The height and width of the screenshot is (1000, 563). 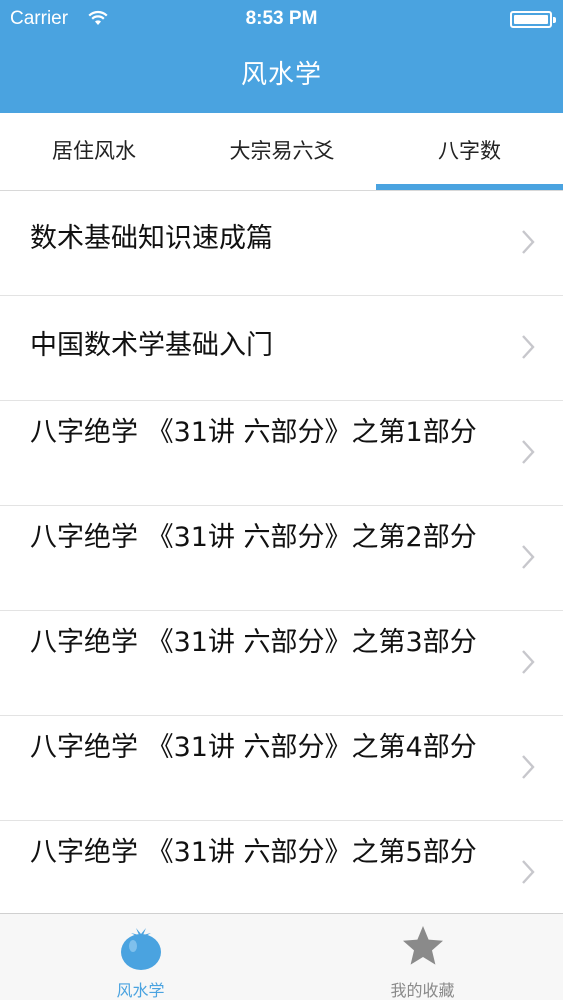 I want to click on tomato-icon, so click(x=140, y=949).